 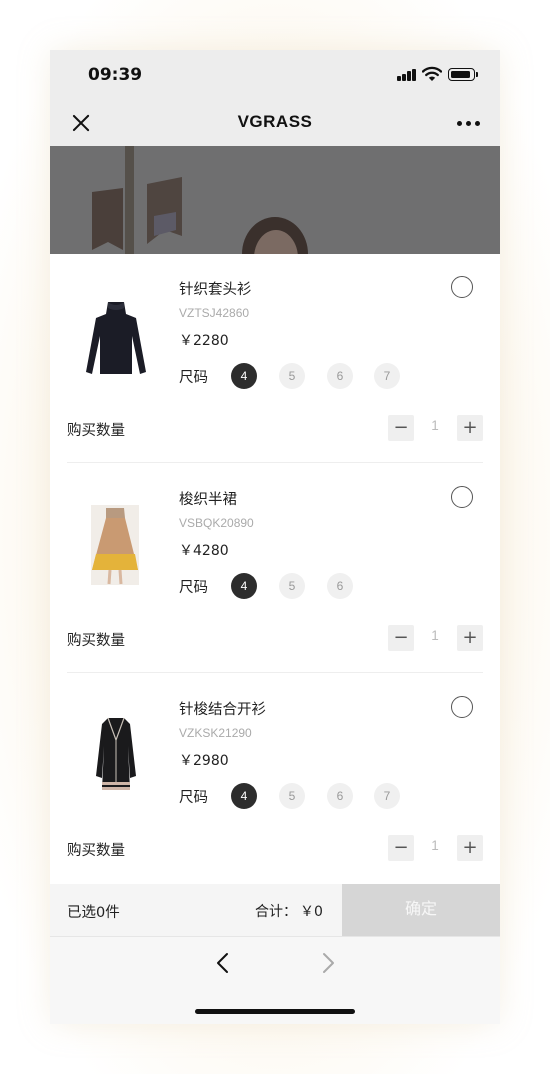 What do you see at coordinates (216, 523) in the screenshot?
I see `product-code: VSBQK20890` at bounding box center [216, 523].